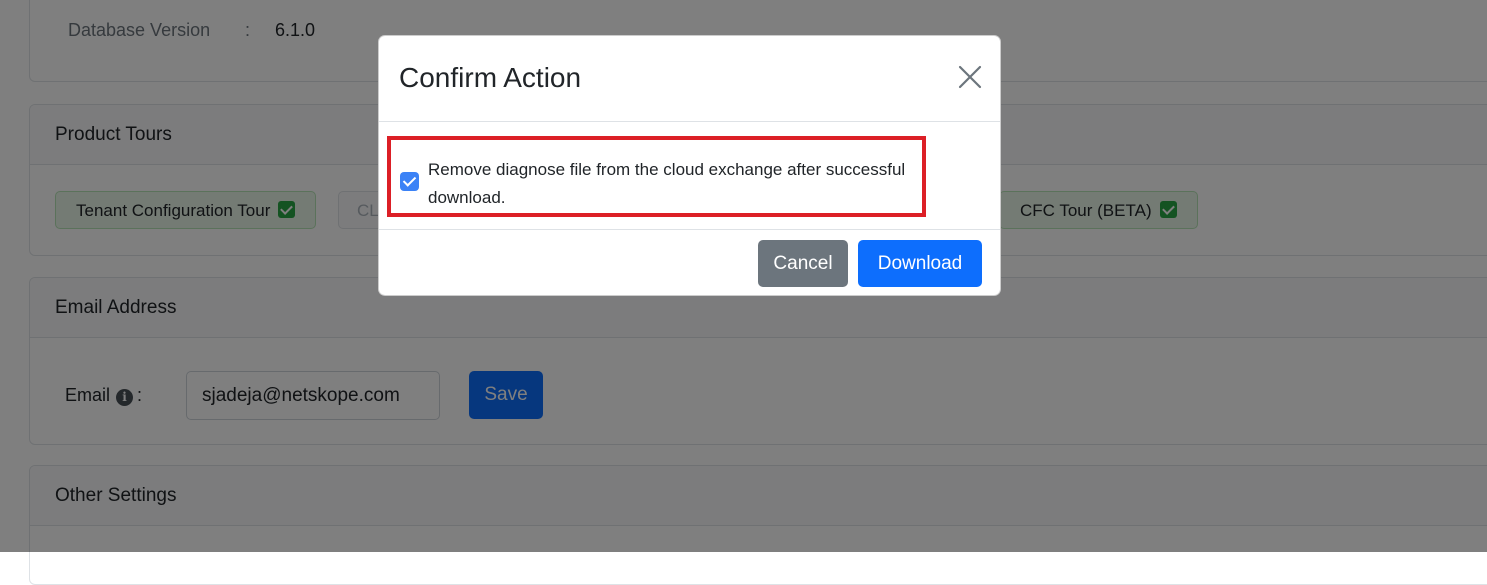  Describe the element at coordinates (490, 77) in the screenshot. I see `modal-title: Confirm Action` at that location.